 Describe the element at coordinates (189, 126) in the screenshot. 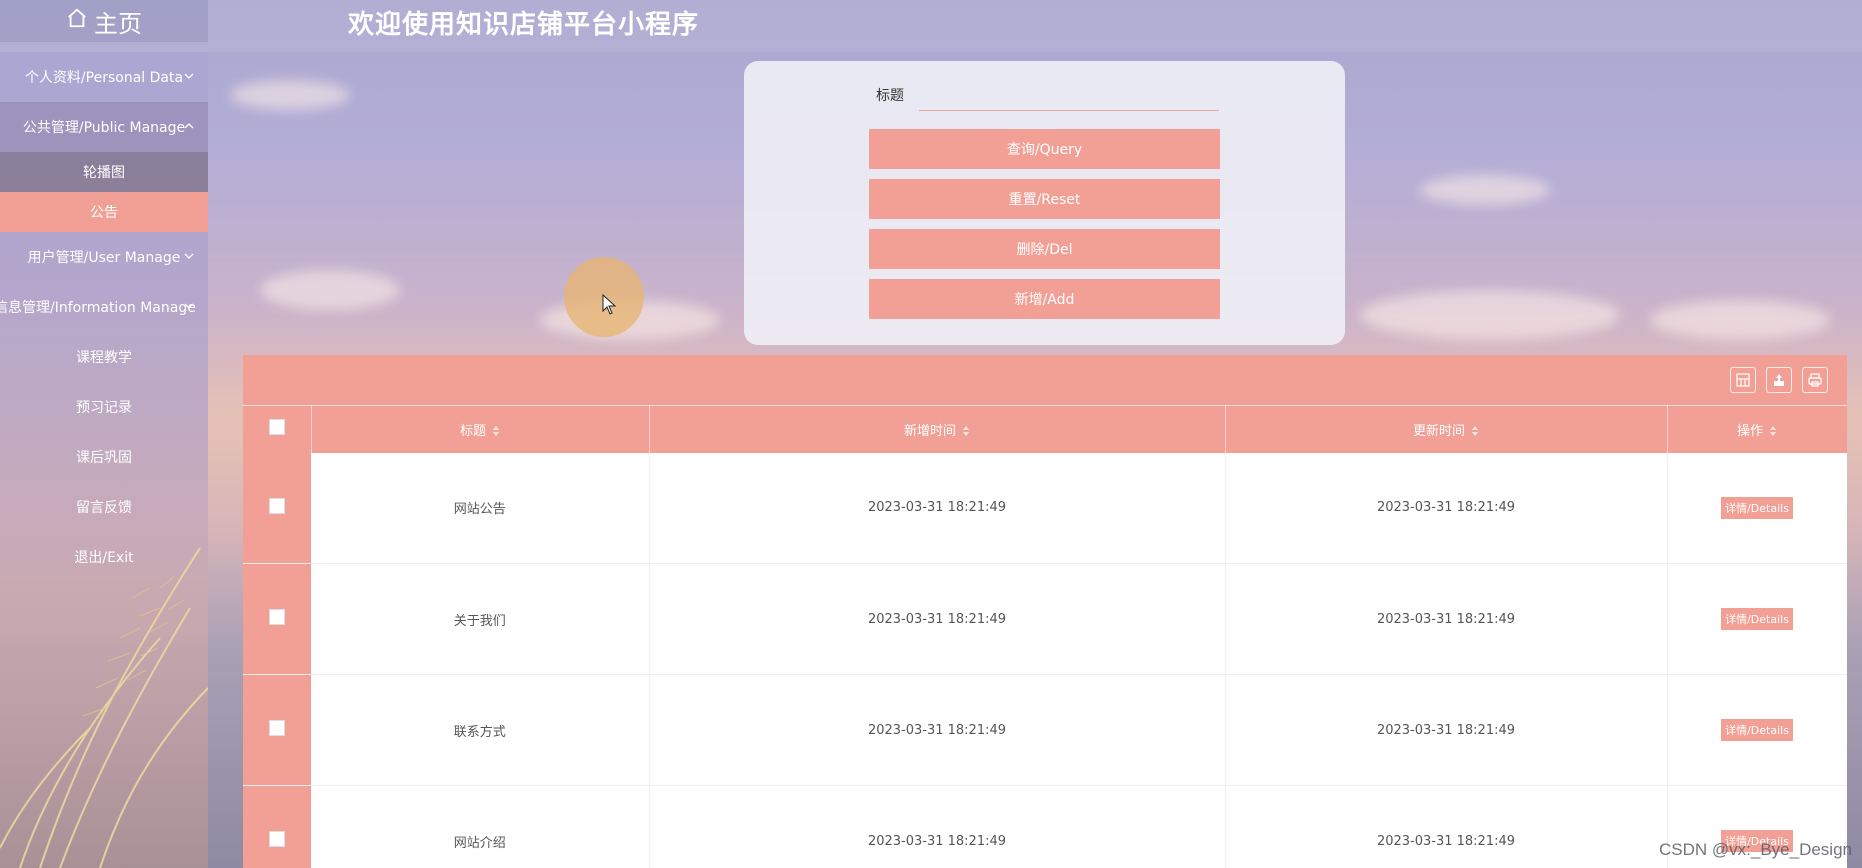

I see `chevron-up-icon` at that location.